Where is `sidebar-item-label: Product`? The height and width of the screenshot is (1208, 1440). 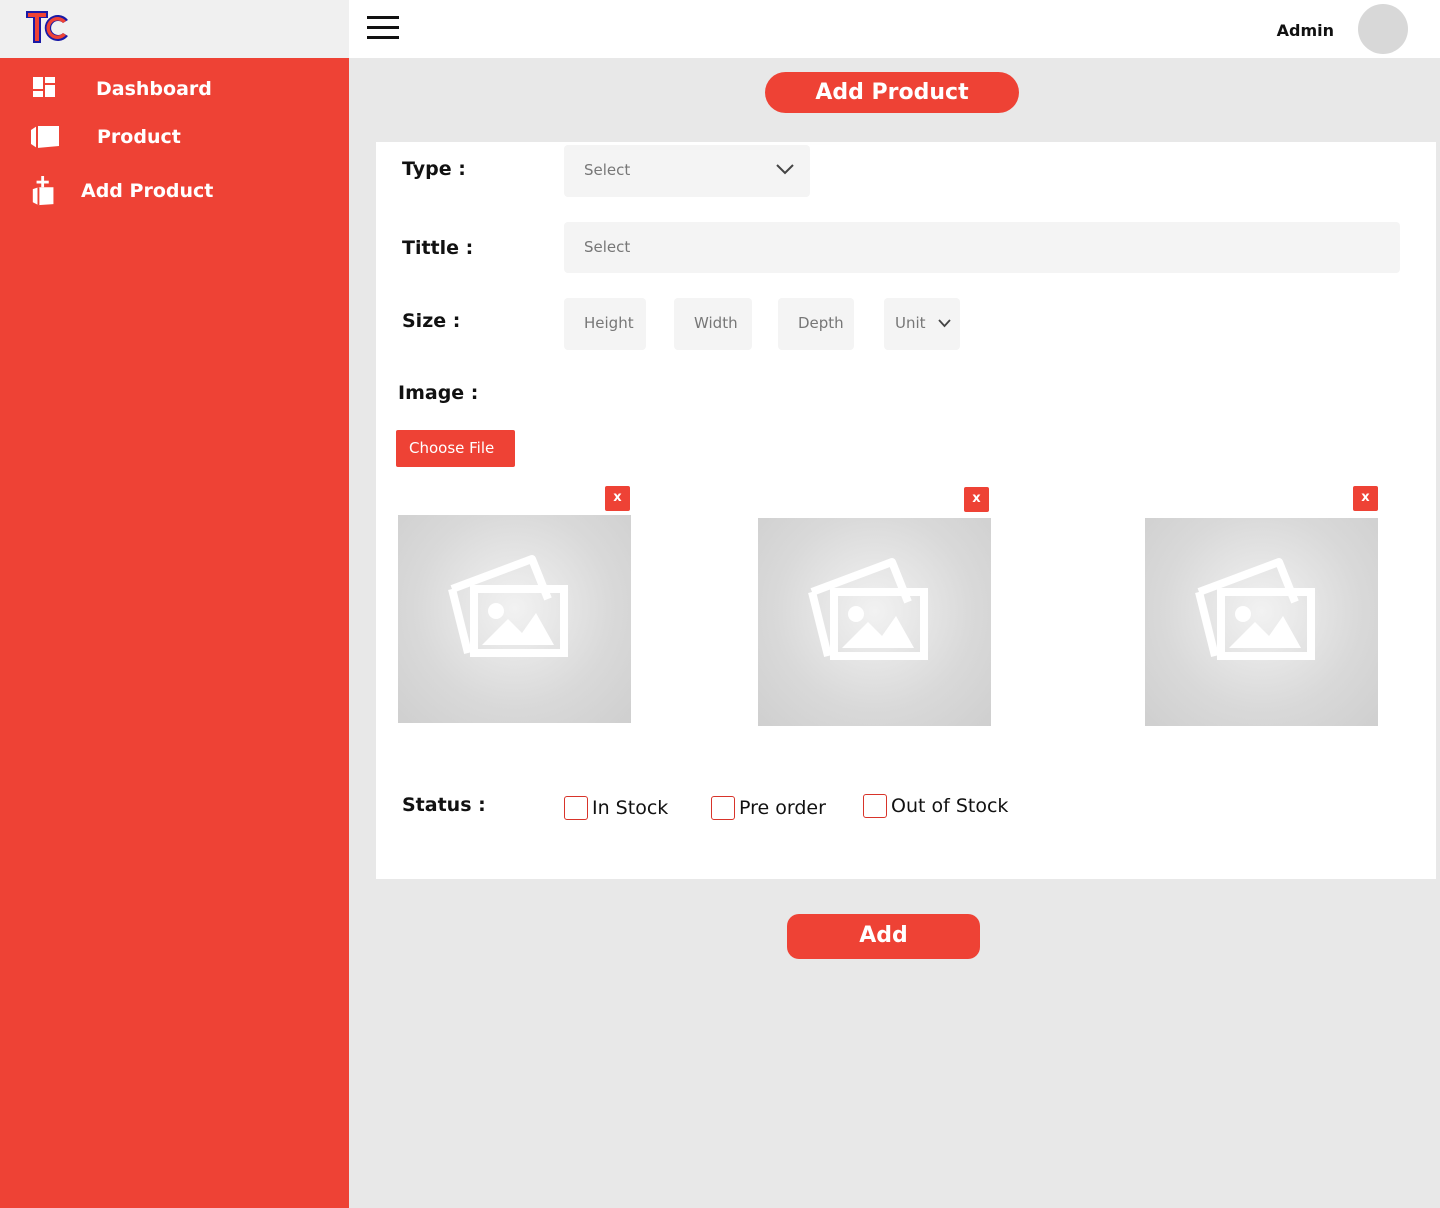
sidebar-item-label: Product is located at coordinates (139, 137).